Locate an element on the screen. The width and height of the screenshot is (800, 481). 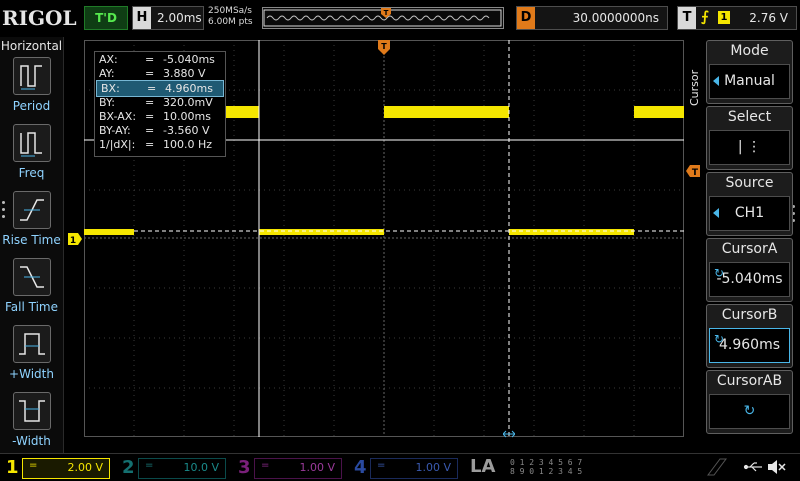
la-channel-grid: 0 1 2 3 4 5 6 7 8 9 0 1 2 3 4 5 is located at coordinates (546, 467).